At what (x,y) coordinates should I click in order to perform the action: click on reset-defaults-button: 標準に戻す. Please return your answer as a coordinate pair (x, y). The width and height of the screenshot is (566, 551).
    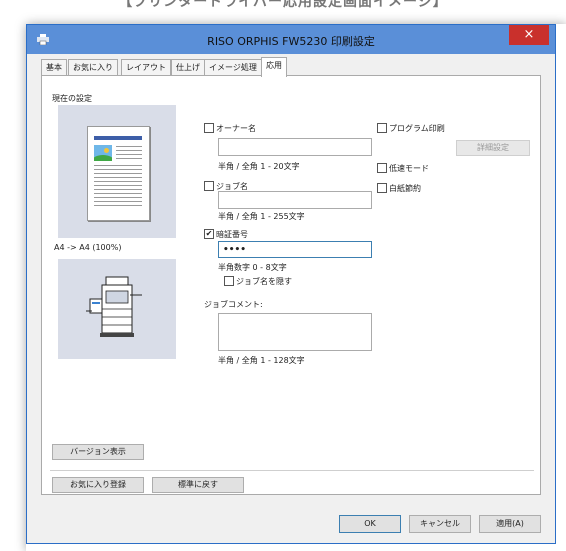
    Looking at the image, I should click on (198, 485).